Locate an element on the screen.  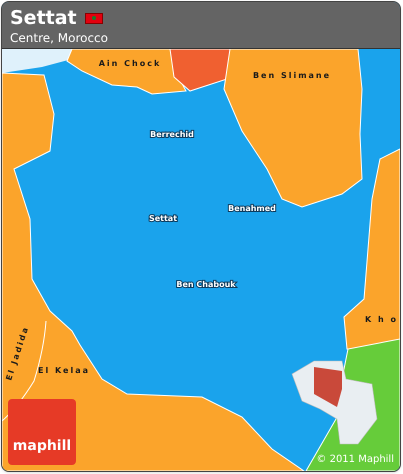
town-label: Berrechid is located at coordinates (172, 134).